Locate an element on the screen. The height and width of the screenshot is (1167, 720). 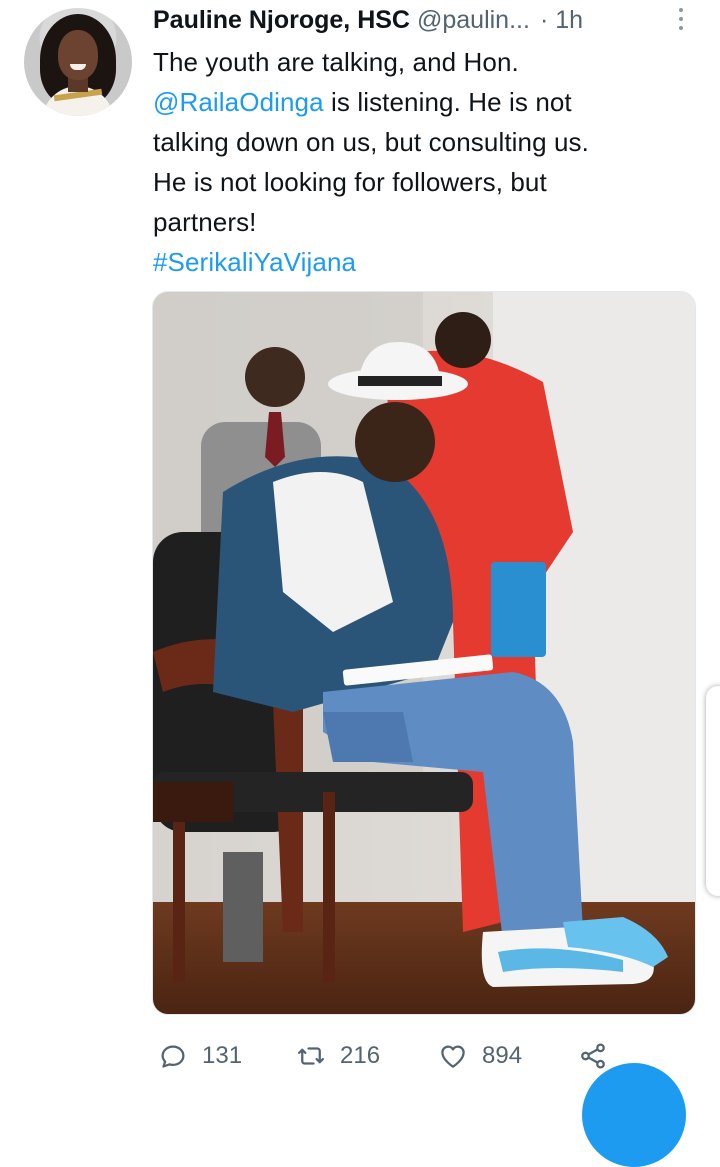
tweet-actions: 131 216 894 is located at coordinates (388, 1056).